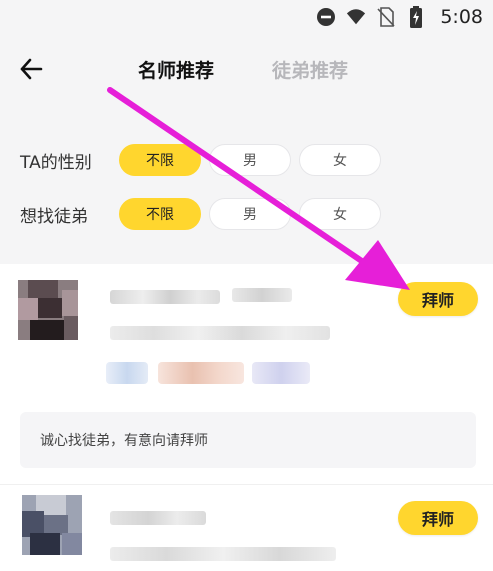  Describe the element at coordinates (262, 295) in the screenshot. I see `blurred-level` at that location.